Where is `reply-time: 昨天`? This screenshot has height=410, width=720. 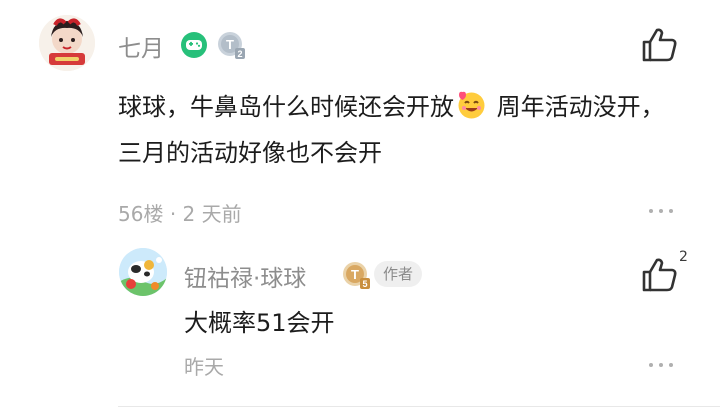
reply-time: 昨天 is located at coordinates (204, 367).